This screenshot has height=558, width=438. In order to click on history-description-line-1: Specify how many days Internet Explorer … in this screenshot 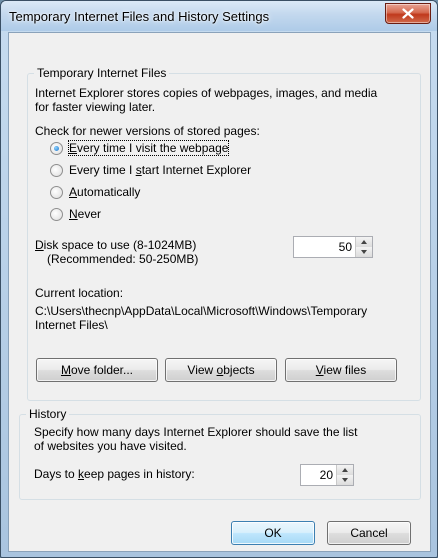, I will do `click(196, 432)`.